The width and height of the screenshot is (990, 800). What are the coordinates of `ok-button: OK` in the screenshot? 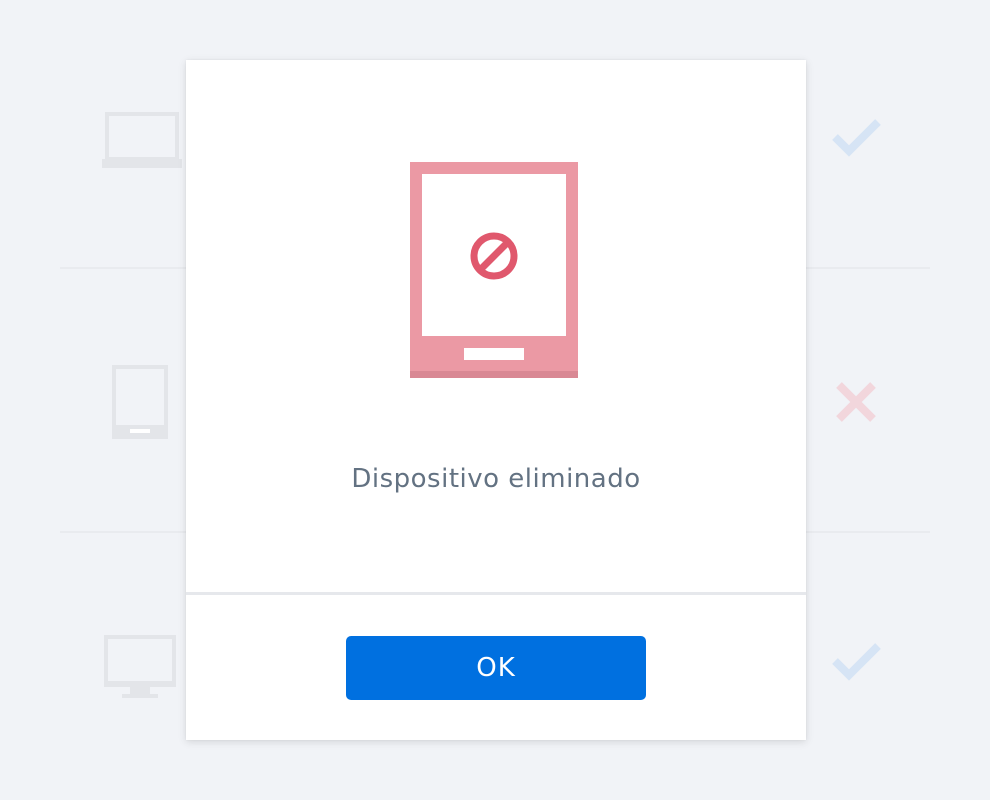 It's located at (496, 668).